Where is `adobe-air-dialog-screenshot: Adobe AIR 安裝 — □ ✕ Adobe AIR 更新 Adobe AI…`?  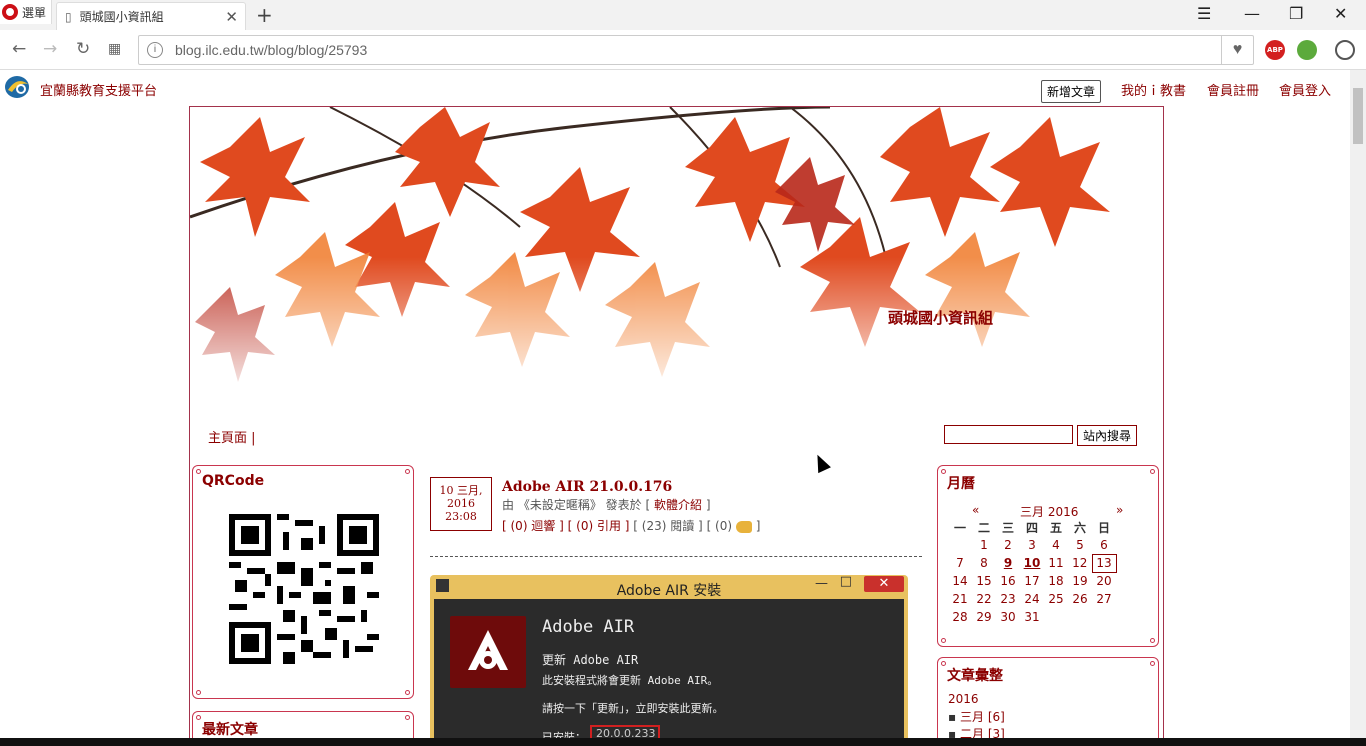
adobe-air-dialog-screenshot: Adobe AIR 安裝 — □ ✕ Adobe AIR 更新 Adobe AI… is located at coordinates (669, 656).